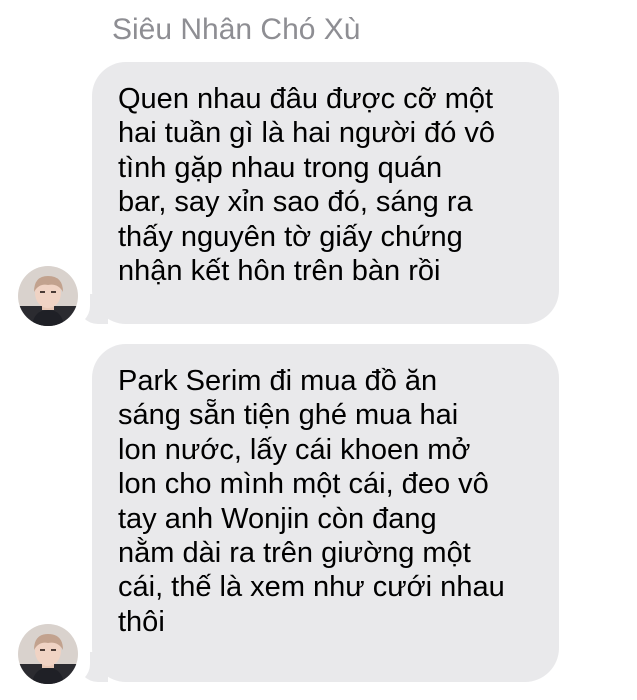 This screenshot has height=700, width=637. I want to click on sender-name: Siêu Nhân Chó Xù, so click(236, 29).